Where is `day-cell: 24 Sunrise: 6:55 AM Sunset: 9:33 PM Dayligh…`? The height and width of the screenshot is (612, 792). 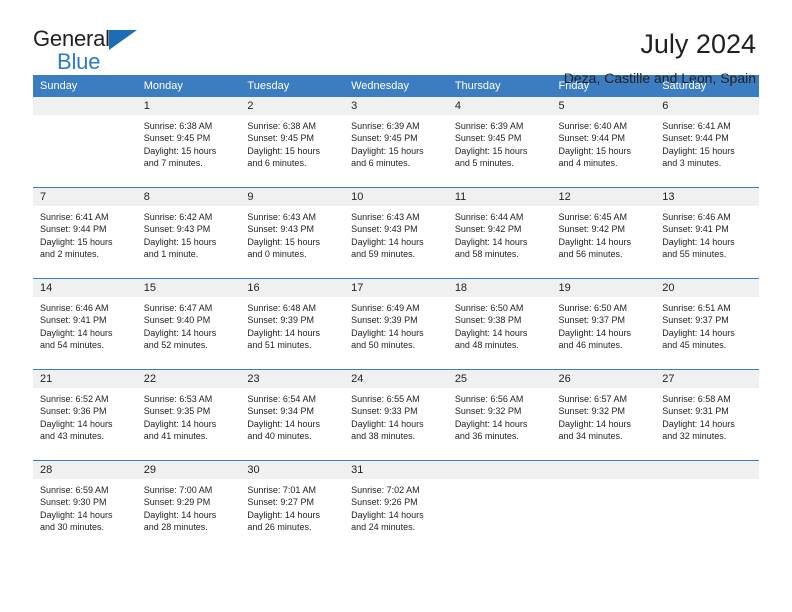 day-cell: 24 Sunrise: 6:55 AM Sunset: 9:33 PM Dayligh… is located at coordinates (396, 415).